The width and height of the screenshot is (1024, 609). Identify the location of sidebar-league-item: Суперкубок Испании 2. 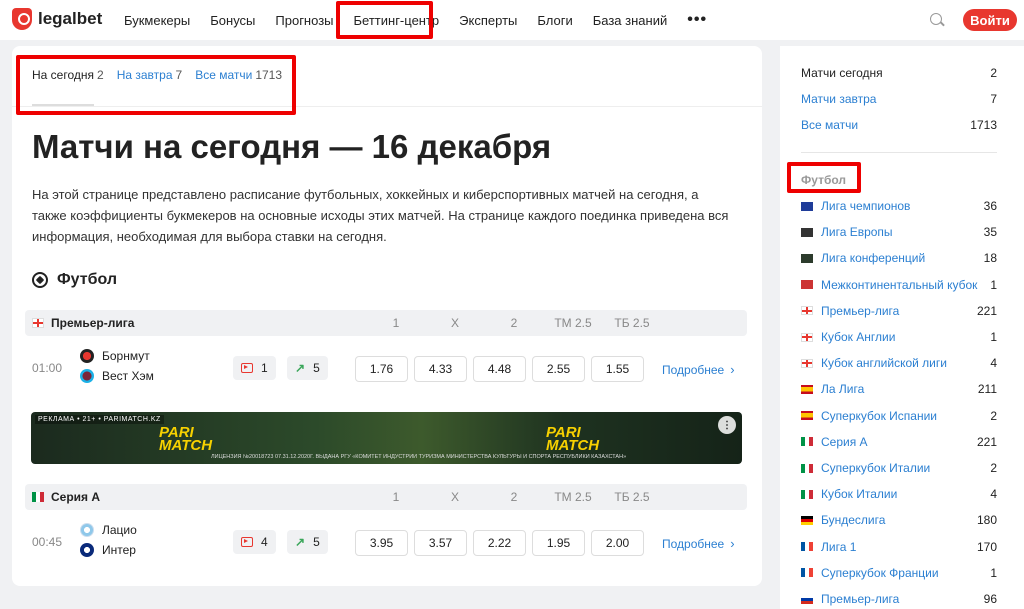
(899, 416).